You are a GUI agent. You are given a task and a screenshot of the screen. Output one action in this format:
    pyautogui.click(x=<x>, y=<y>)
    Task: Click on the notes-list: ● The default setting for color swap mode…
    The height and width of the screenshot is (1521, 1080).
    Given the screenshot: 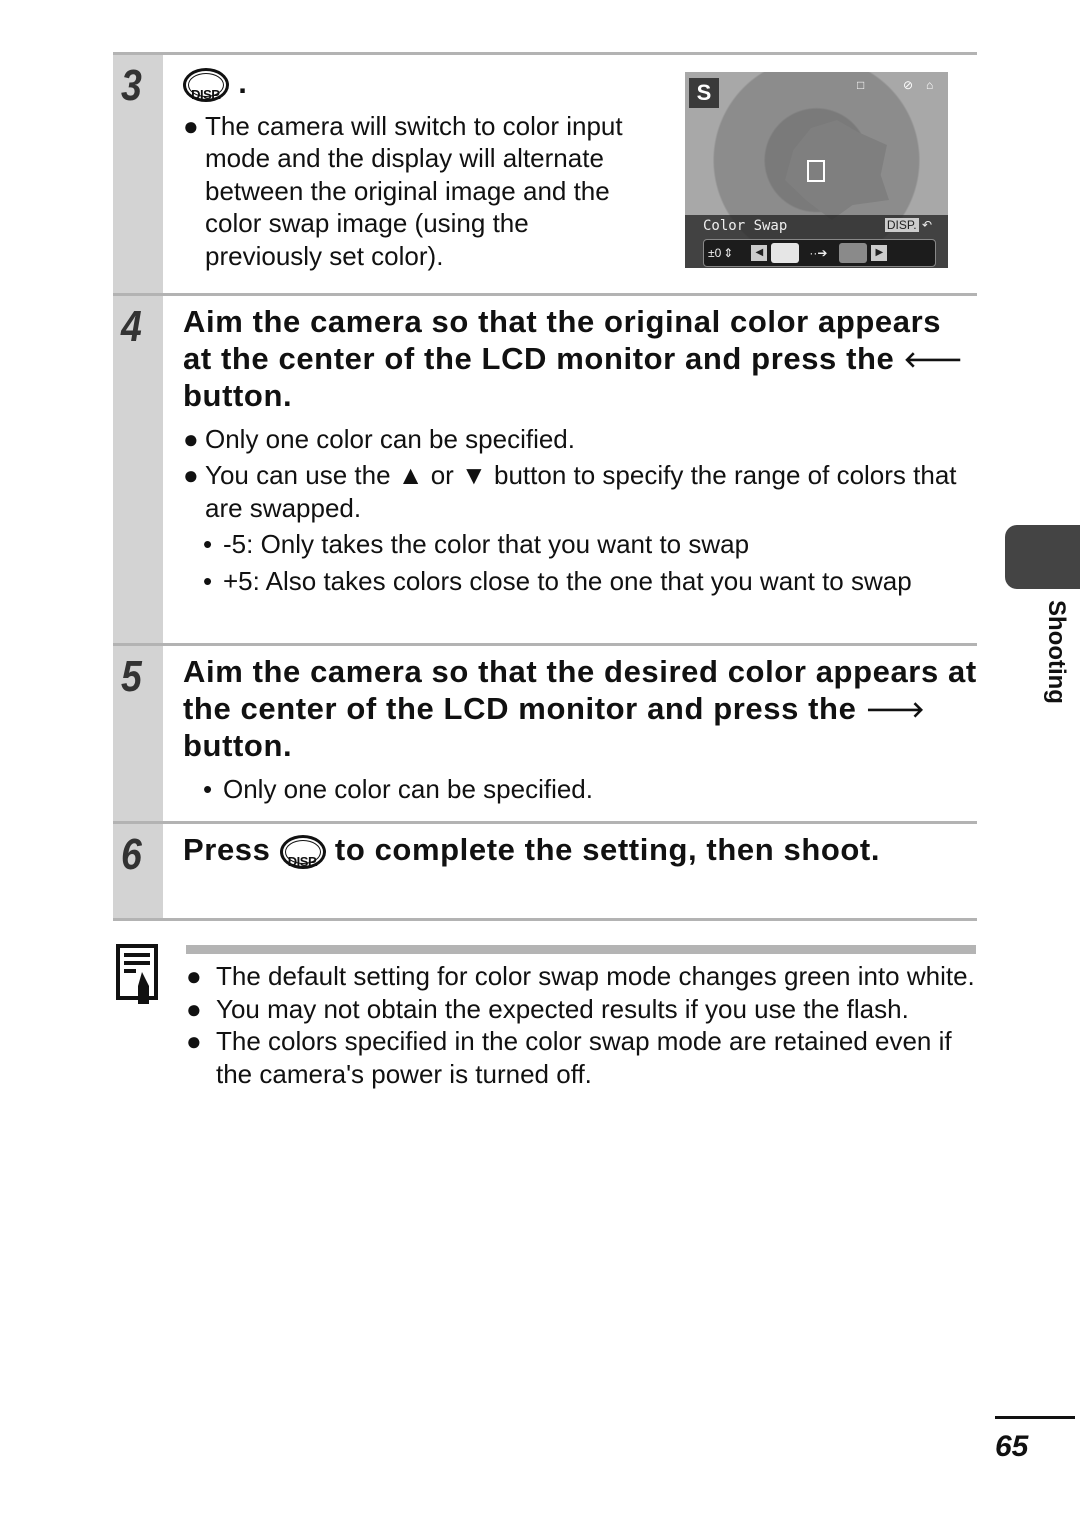 What is the action you would take?
    pyautogui.click(x=581, y=1025)
    